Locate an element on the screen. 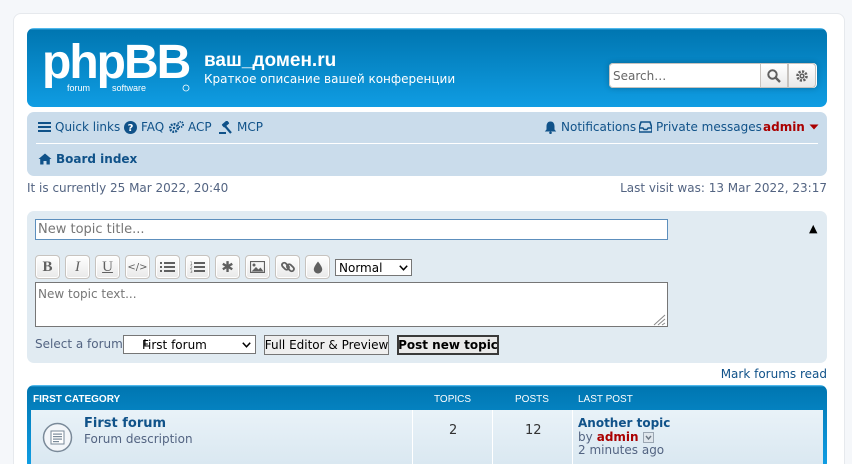 The image size is (852, 464). last-post-time: 2 minutes ago is located at coordinates (621, 450).